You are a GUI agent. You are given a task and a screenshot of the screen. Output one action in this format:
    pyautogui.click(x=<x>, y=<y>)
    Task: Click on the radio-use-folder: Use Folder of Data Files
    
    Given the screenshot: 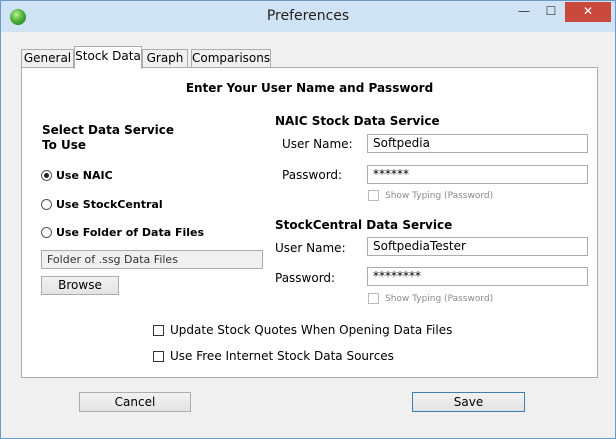 What is the action you would take?
    pyautogui.click(x=122, y=232)
    